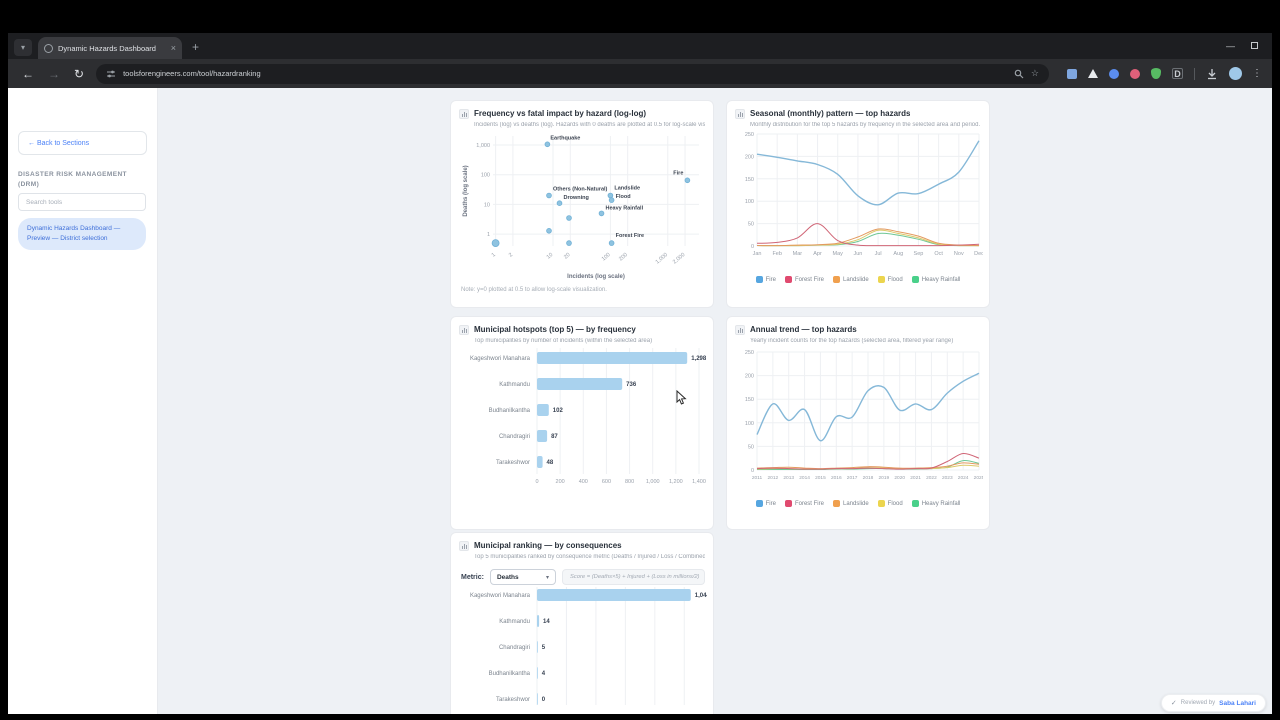 Image resolution: width=1280 pixels, height=720 pixels. Describe the element at coordinates (640, 46) in the screenshot. I see `tab-strip: ▾ Dynamic Hazards Dashboard × + —` at that location.